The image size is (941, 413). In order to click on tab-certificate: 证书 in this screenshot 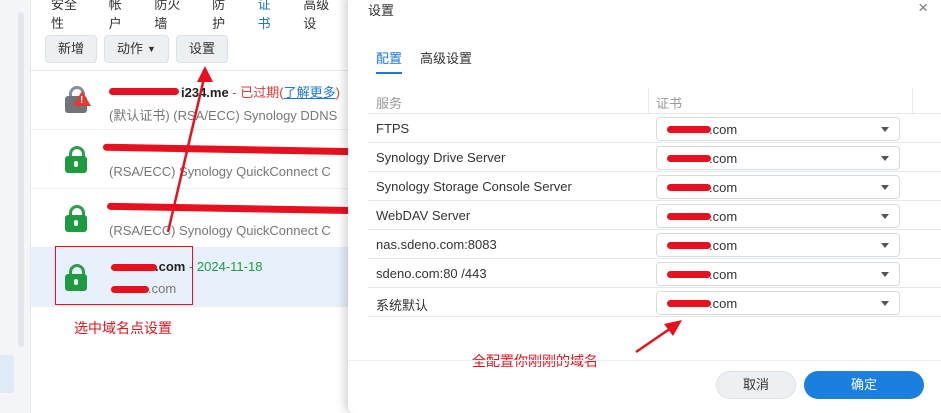, I will do `click(270, 15)`.